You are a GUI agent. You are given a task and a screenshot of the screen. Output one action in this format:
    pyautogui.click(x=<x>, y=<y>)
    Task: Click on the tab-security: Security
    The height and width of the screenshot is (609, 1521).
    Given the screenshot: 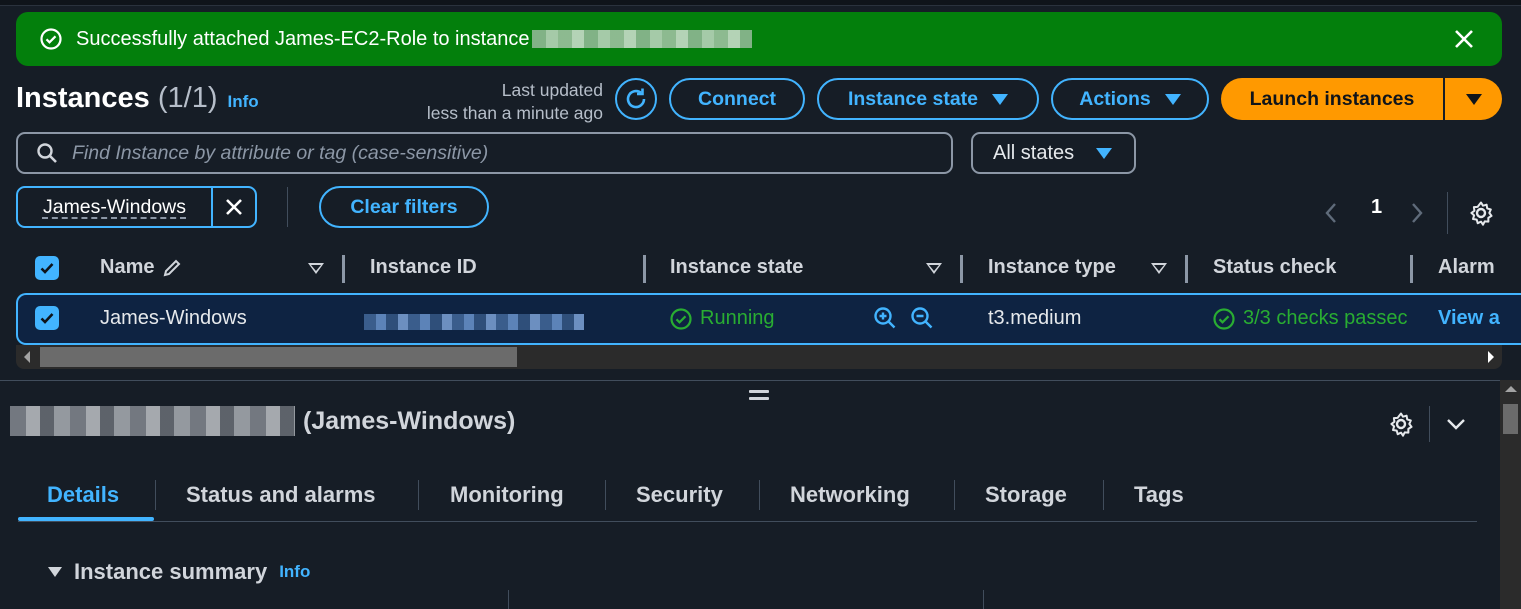 What is the action you would take?
    pyautogui.click(x=679, y=495)
    